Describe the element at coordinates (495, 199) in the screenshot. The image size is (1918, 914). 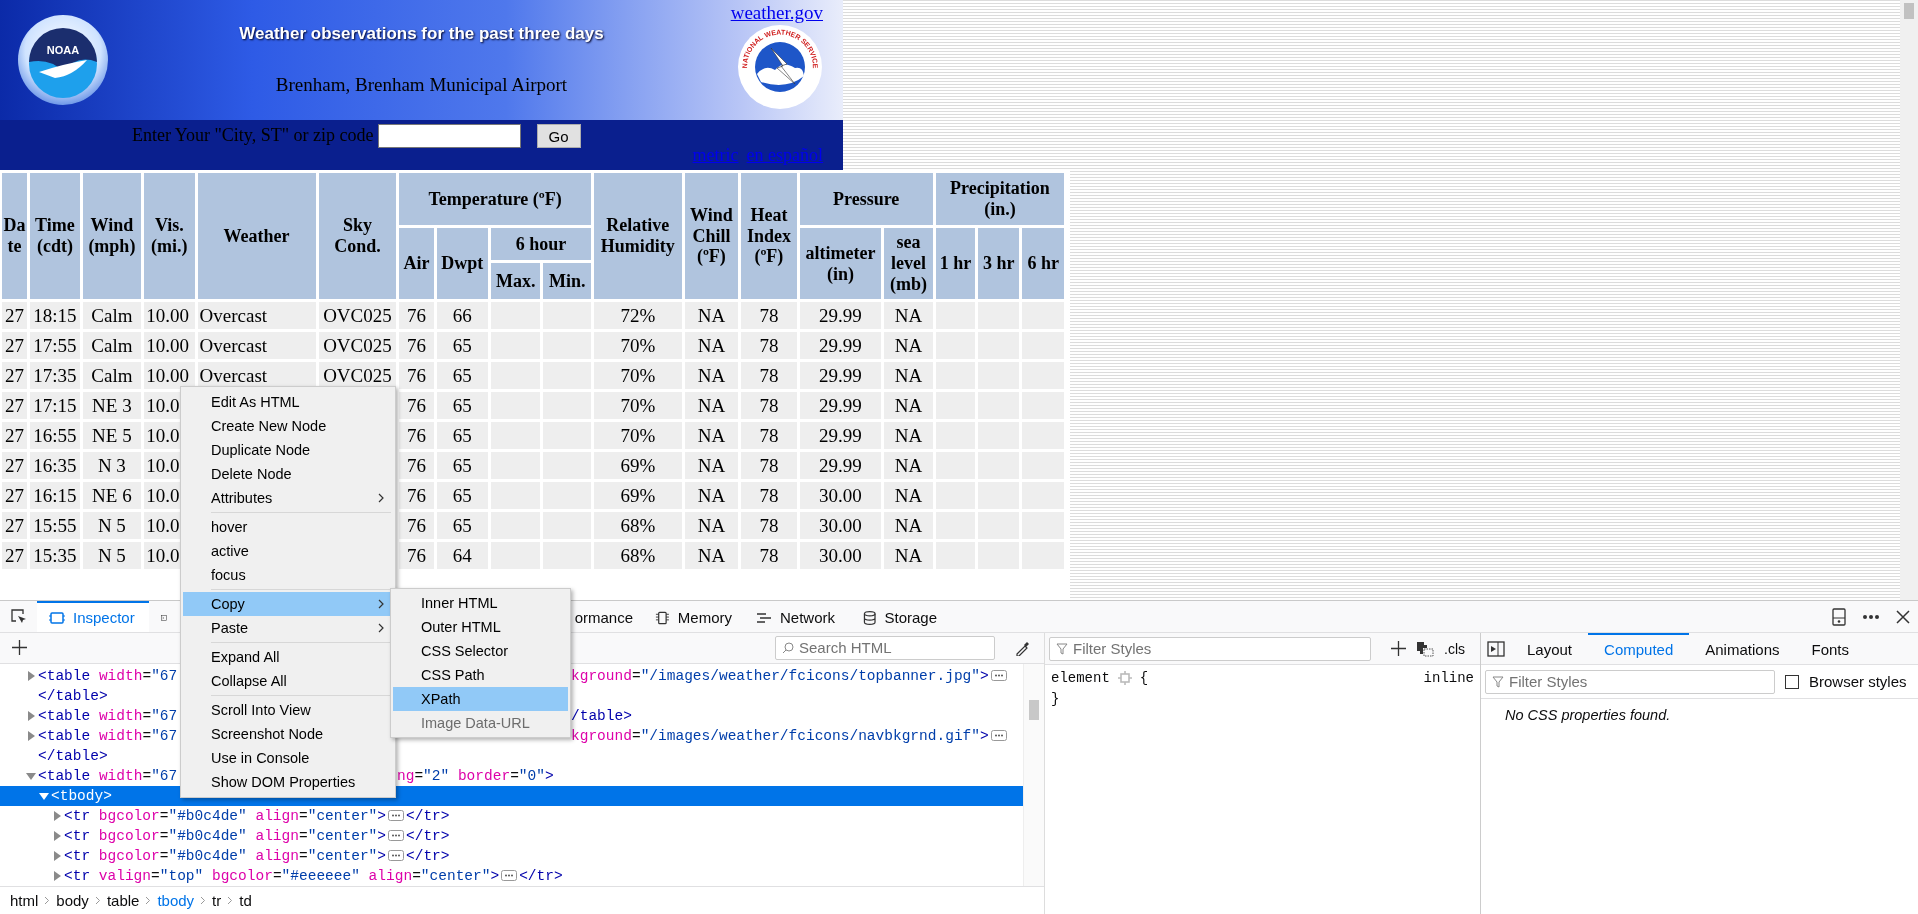
I see `column-header: Temperature (ºF)` at that location.